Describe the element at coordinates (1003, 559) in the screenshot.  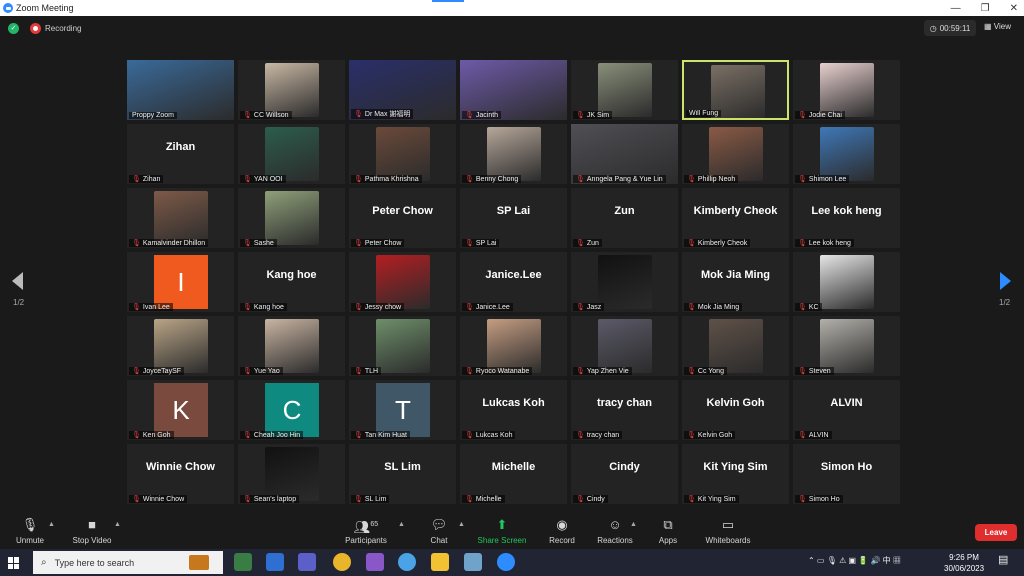
I see `notifications-icon: ▤` at that location.